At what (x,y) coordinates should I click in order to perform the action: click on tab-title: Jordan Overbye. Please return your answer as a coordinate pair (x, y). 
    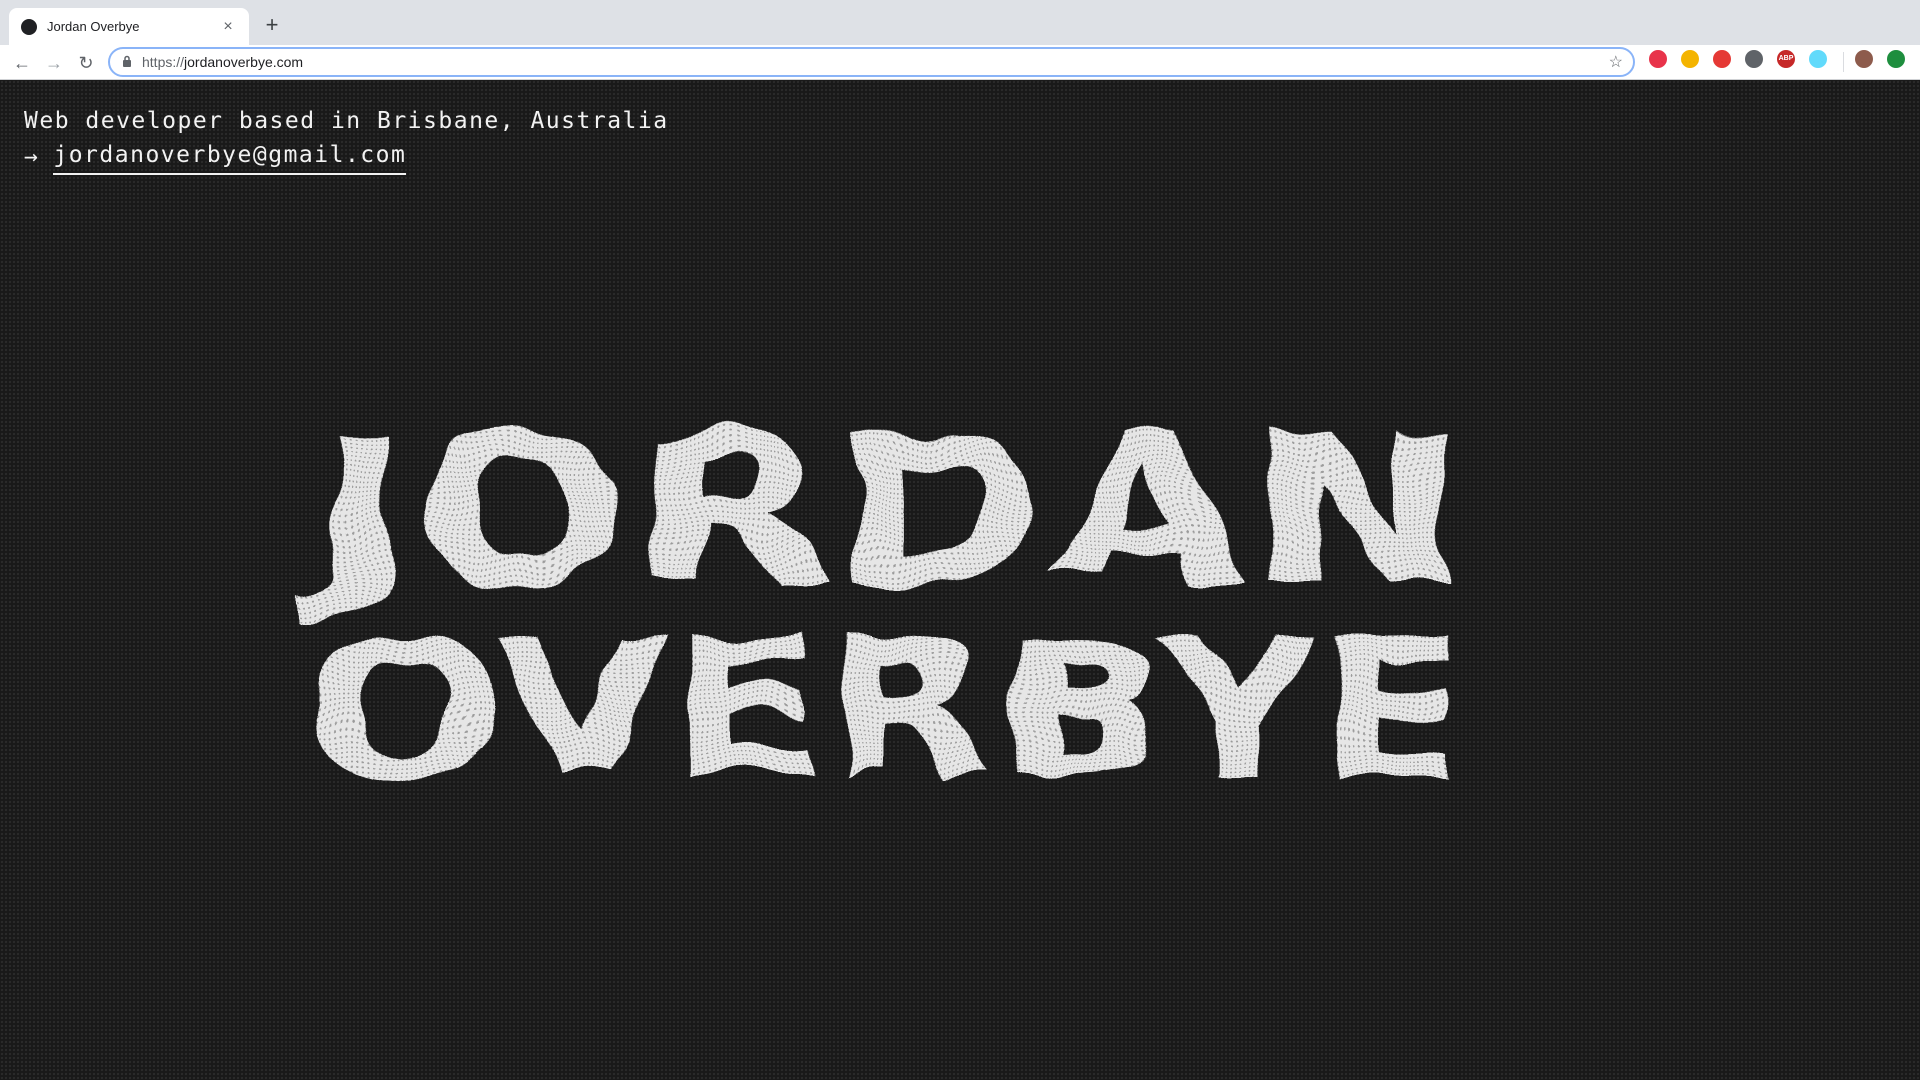
    Looking at the image, I should click on (93, 26).